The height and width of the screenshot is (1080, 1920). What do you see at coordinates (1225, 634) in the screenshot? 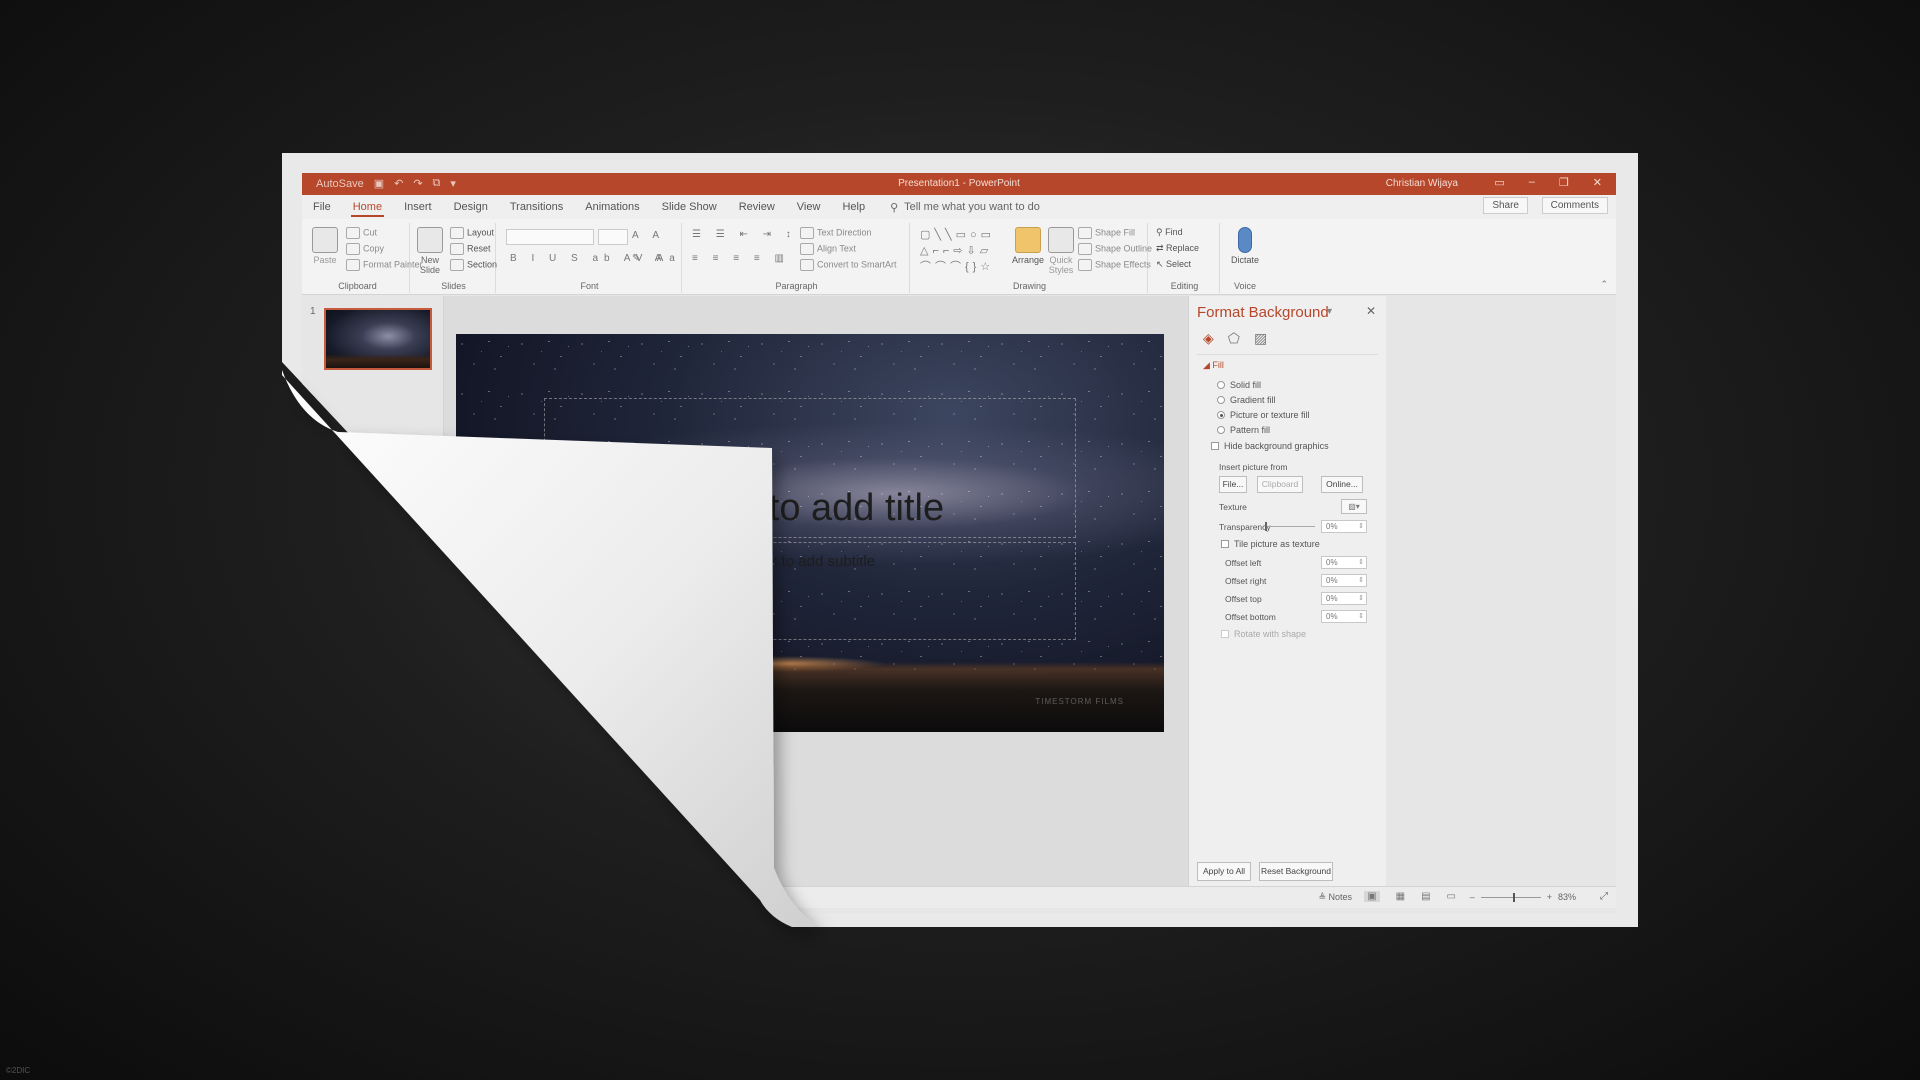
I see `rotate-checkbox` at bounding box center [1225, 634].